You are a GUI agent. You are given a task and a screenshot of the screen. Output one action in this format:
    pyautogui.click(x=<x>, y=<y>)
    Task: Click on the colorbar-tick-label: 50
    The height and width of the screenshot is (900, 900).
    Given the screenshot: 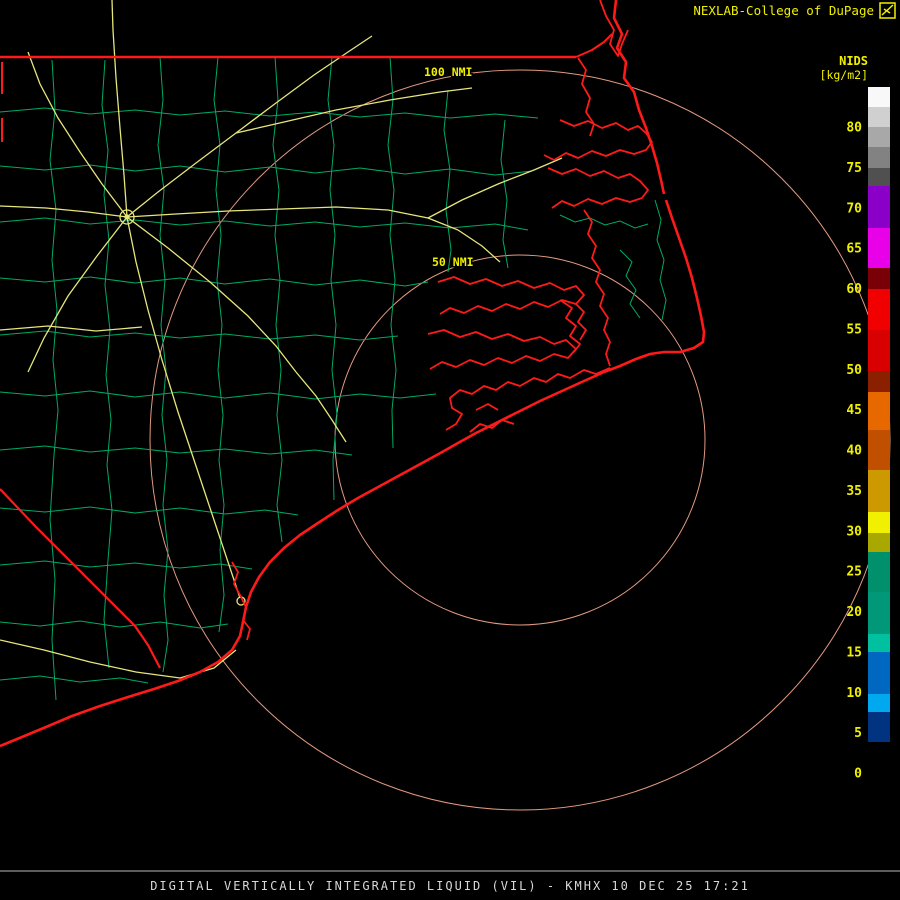 What is the action you would take?
    pyautogui.click(x=854, y=370)
    